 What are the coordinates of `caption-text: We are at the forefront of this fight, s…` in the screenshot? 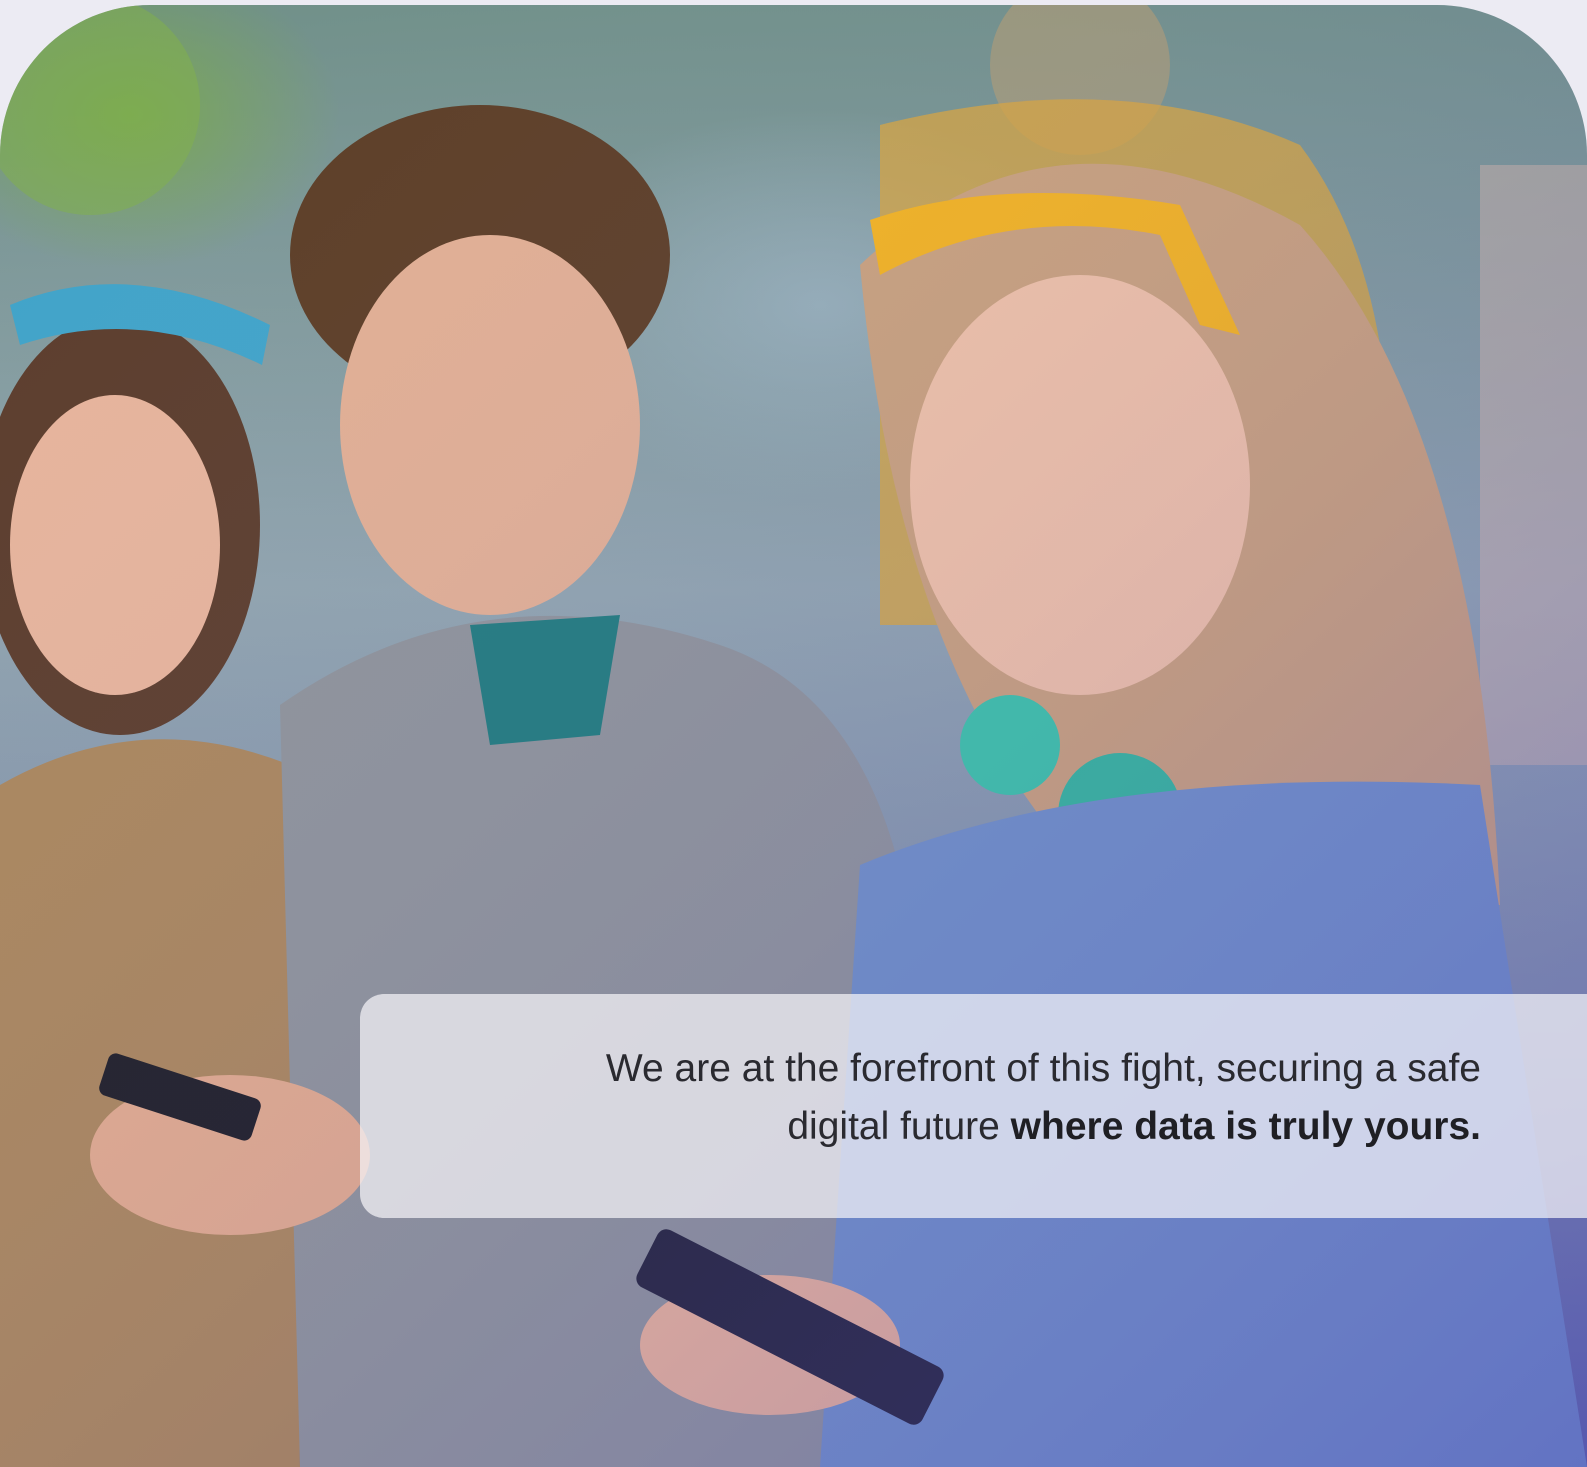 It's located at (950, 1098).